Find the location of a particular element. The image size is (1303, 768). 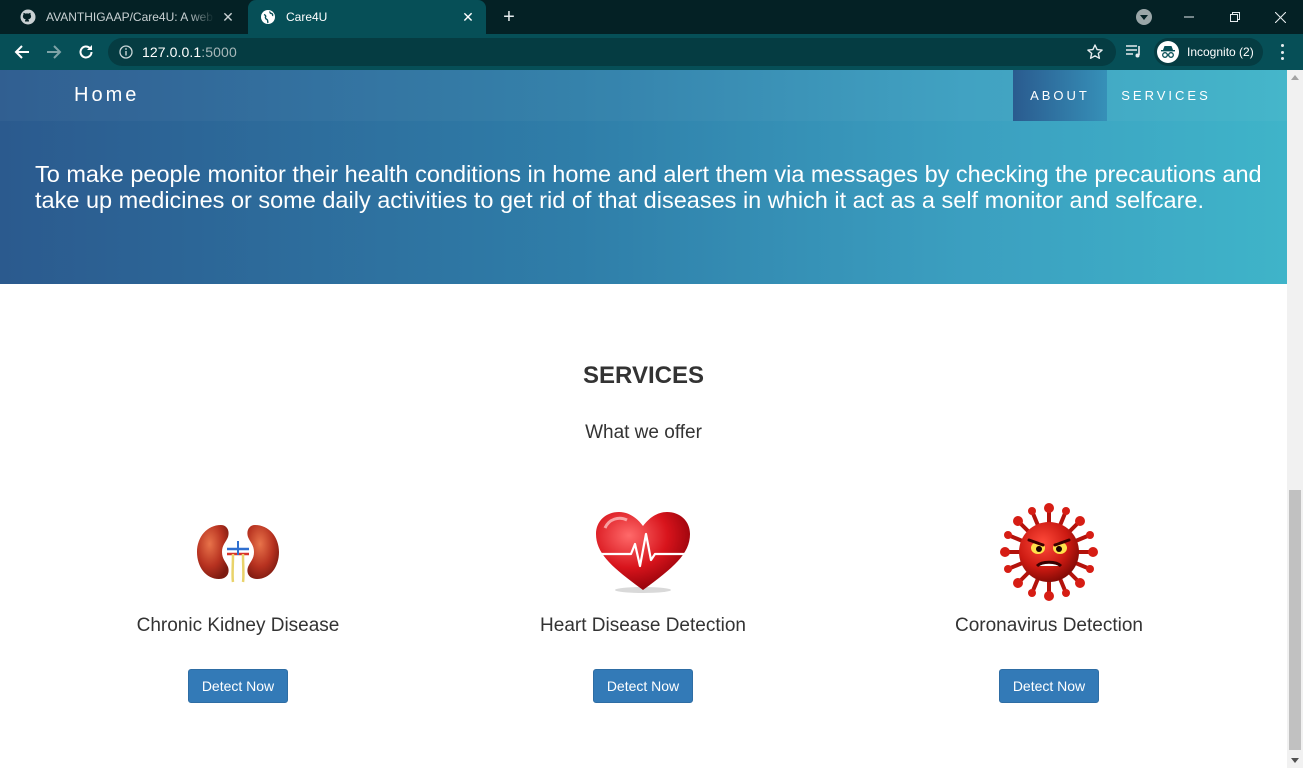

tab-title: Care4U is located at coordinates (307, 17).